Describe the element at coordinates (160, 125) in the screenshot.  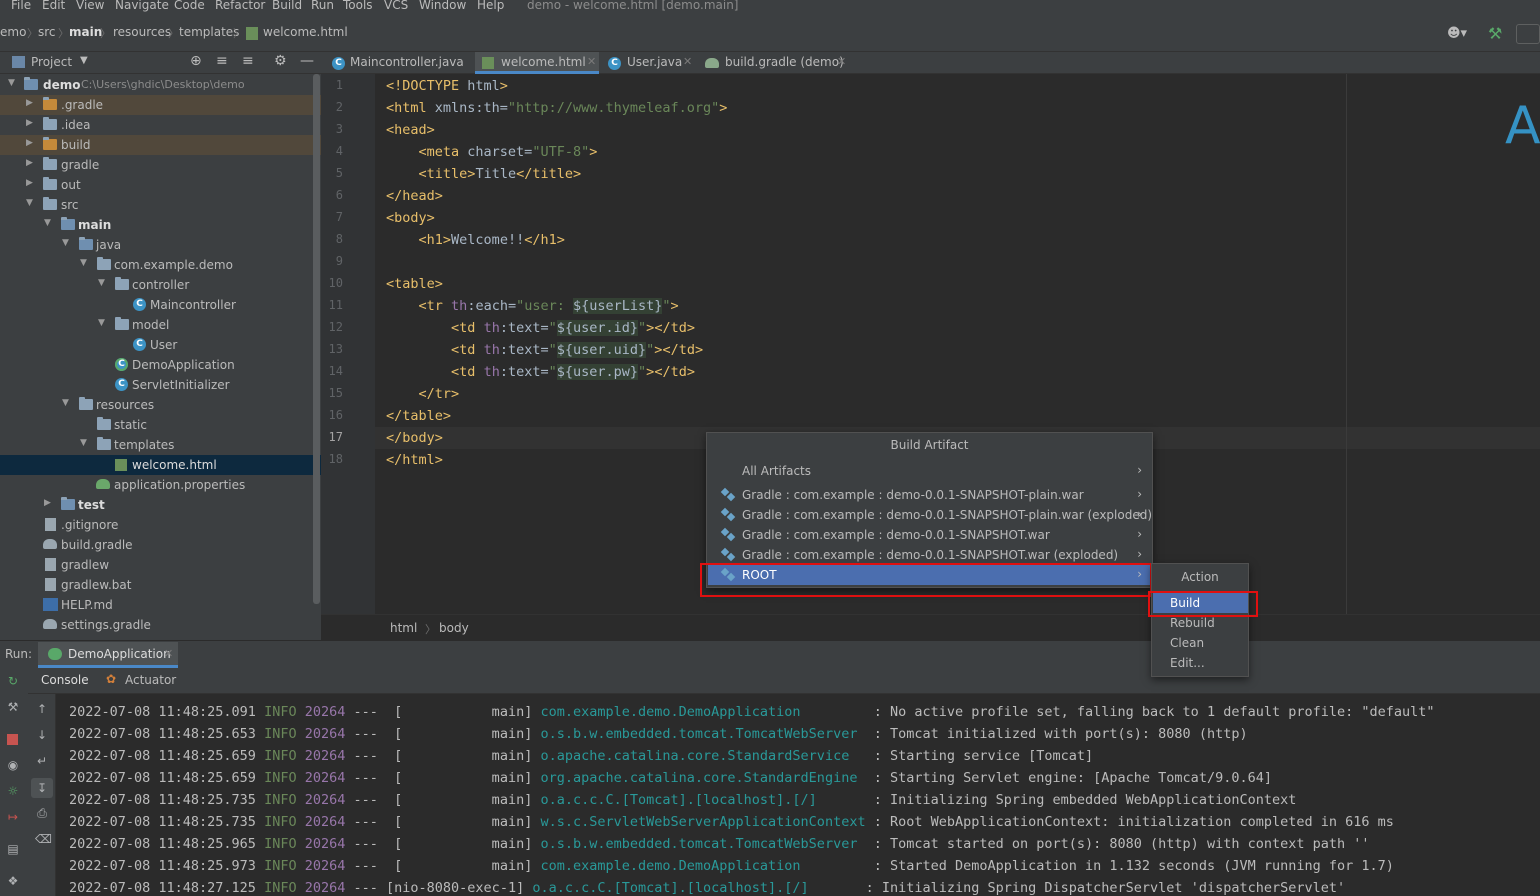
I see `tree-item-idea: ▶ .idea` at that location.